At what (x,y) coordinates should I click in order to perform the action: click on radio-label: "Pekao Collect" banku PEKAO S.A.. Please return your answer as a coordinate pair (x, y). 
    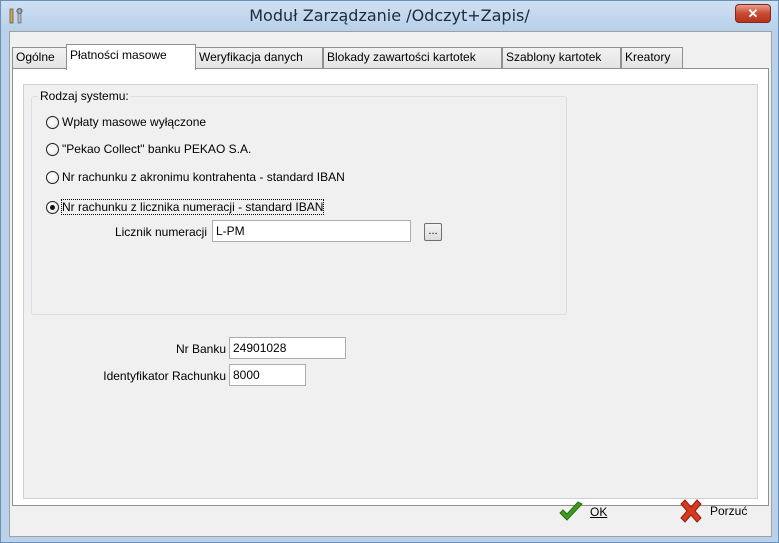
    Looking at the image, I should click on (157, 149).